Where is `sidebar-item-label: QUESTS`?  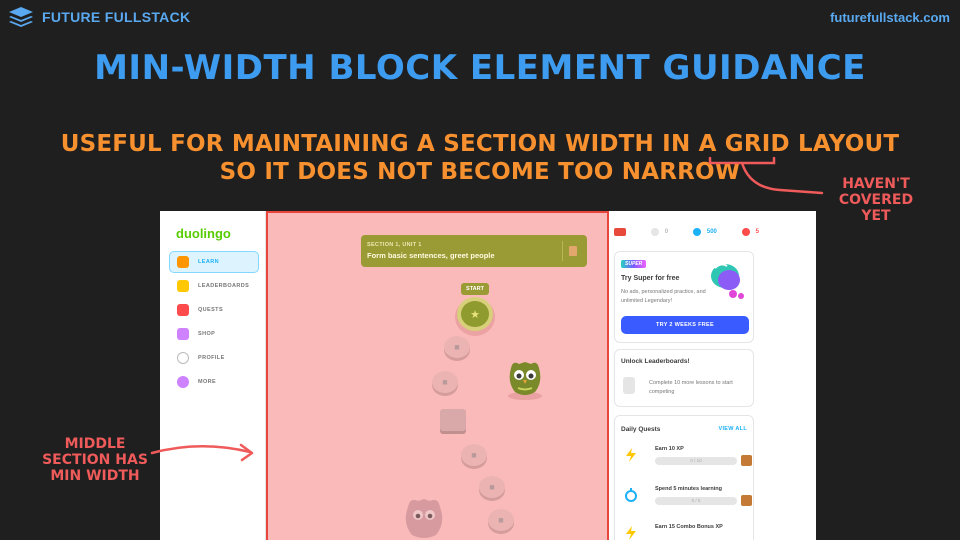 sidebar-item-label: QUESTS is located at coordinates (211, 310).